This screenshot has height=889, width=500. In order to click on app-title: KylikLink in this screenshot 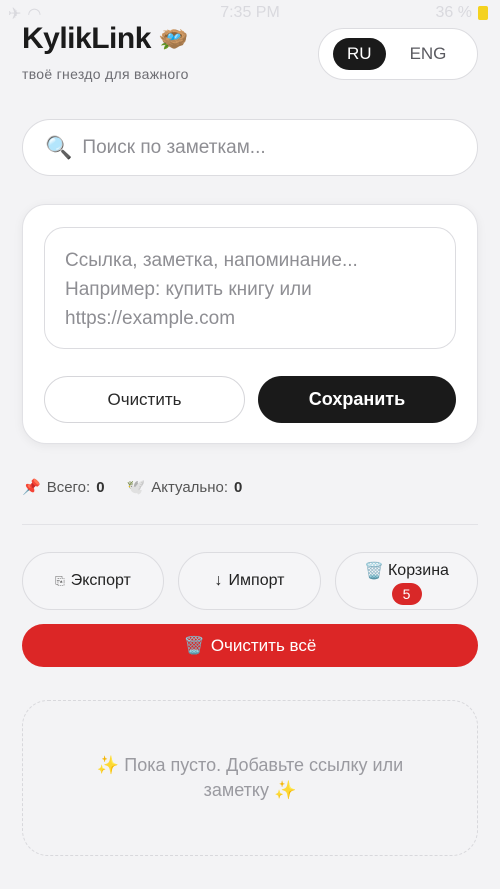, I will do `click(86, 38)`.